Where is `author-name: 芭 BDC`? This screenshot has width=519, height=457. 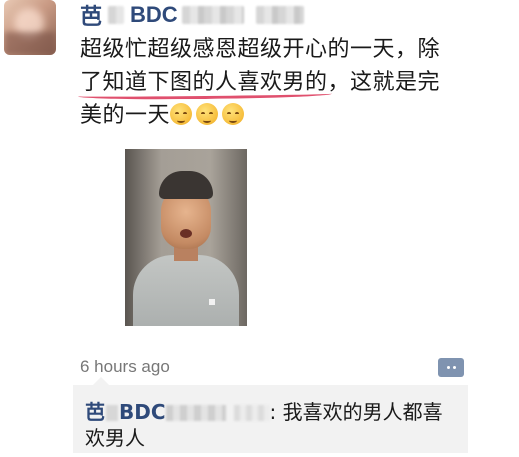
author-name: 芭 BDC is located at coordinates (192, 15).